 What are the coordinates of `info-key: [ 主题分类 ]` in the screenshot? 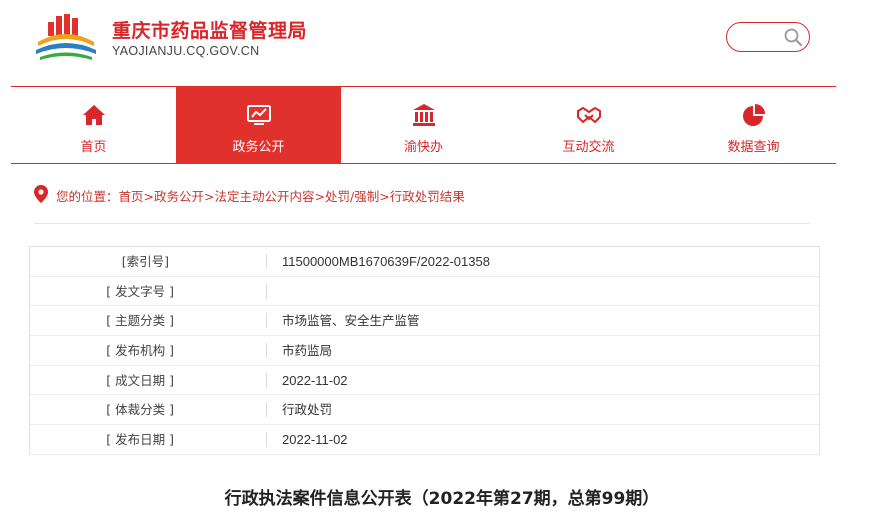 It's located at (140, 321).